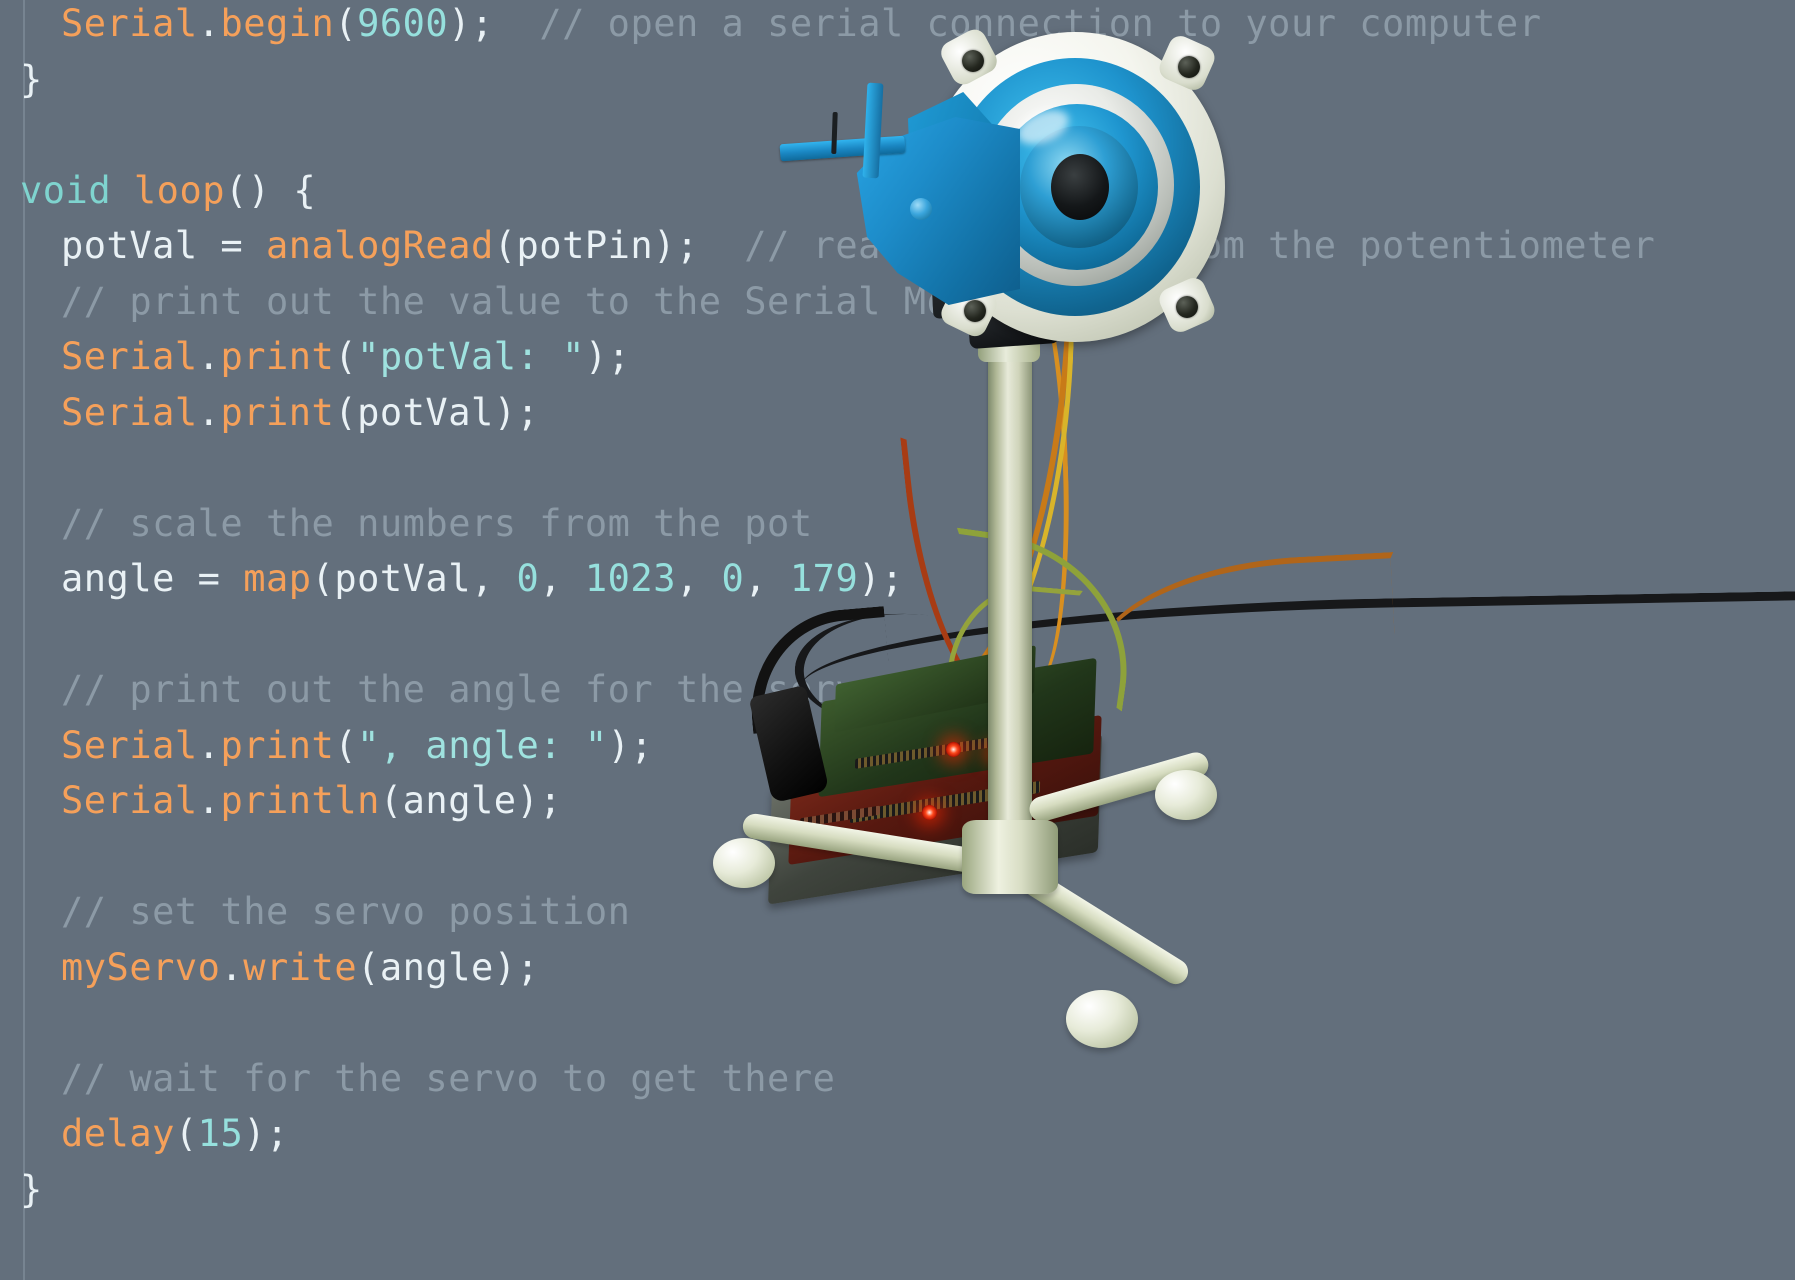 The image size is (1795, 1280). Describe the element at coordinates (975, 311) in the screenshot. I see `bezel-screw-bottom-left` at that location.